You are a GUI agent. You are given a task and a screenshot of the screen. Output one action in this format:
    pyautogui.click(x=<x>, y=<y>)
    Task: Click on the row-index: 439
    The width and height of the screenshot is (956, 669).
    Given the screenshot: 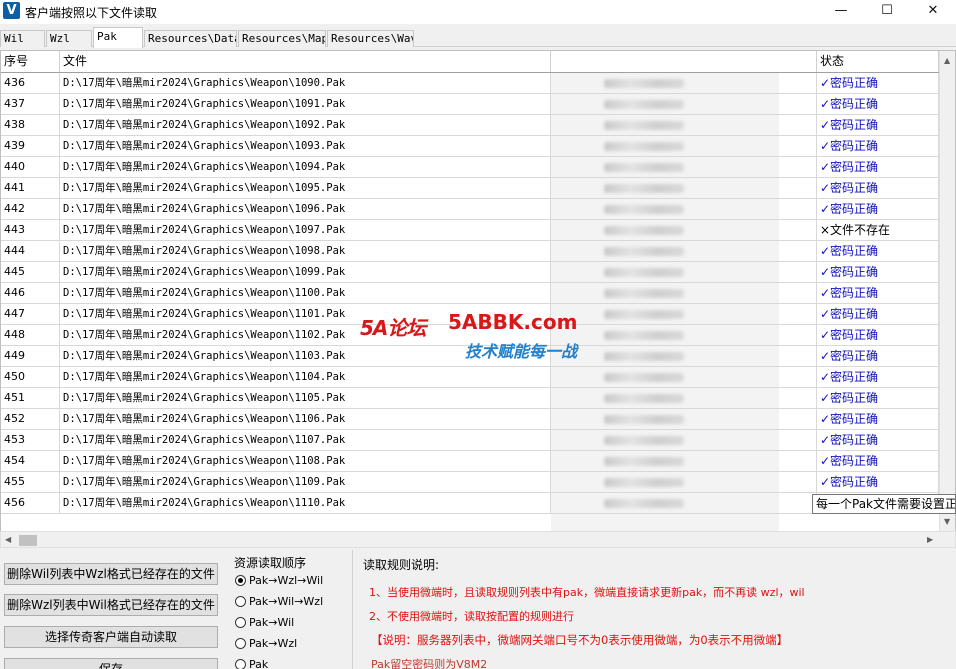 What is the action you would take?
    pyautogui.click(x=30, y=146)
    